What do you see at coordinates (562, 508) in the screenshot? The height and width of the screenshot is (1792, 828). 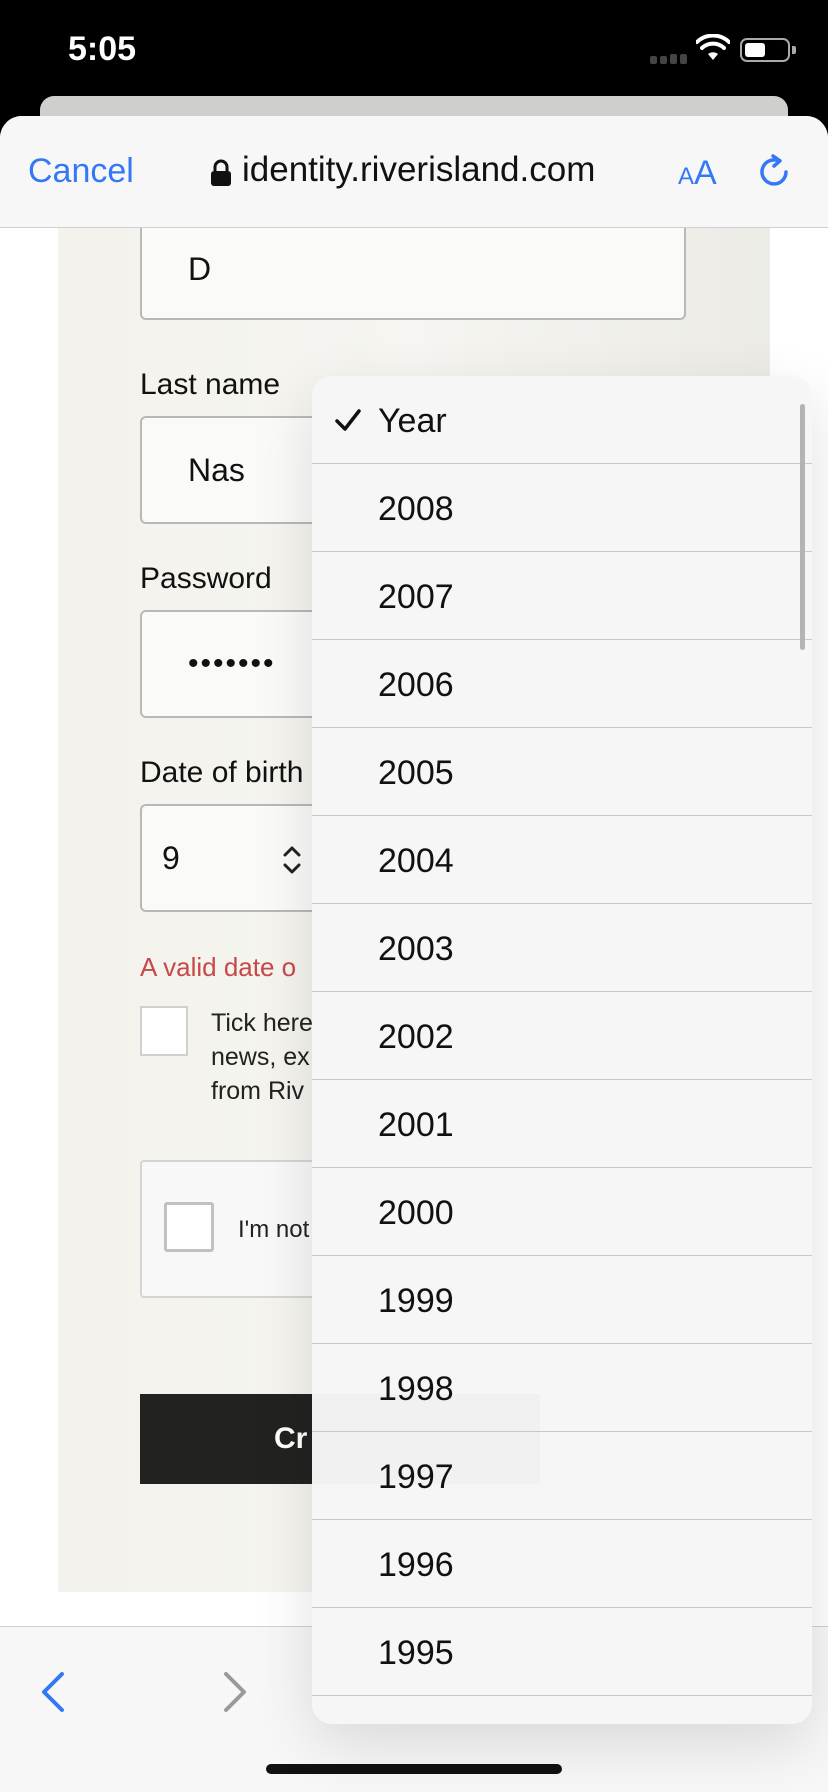 I see `picker-option-2008: 2008` at bounding box center [562, 508].